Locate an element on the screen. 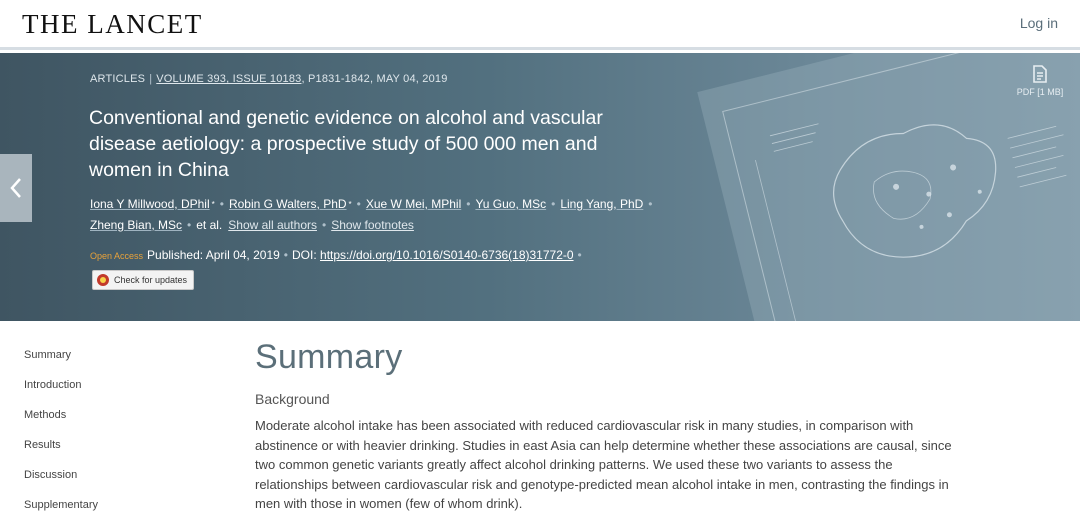  site-header: THE LANCET Log in is located at coordinates (540, 25).